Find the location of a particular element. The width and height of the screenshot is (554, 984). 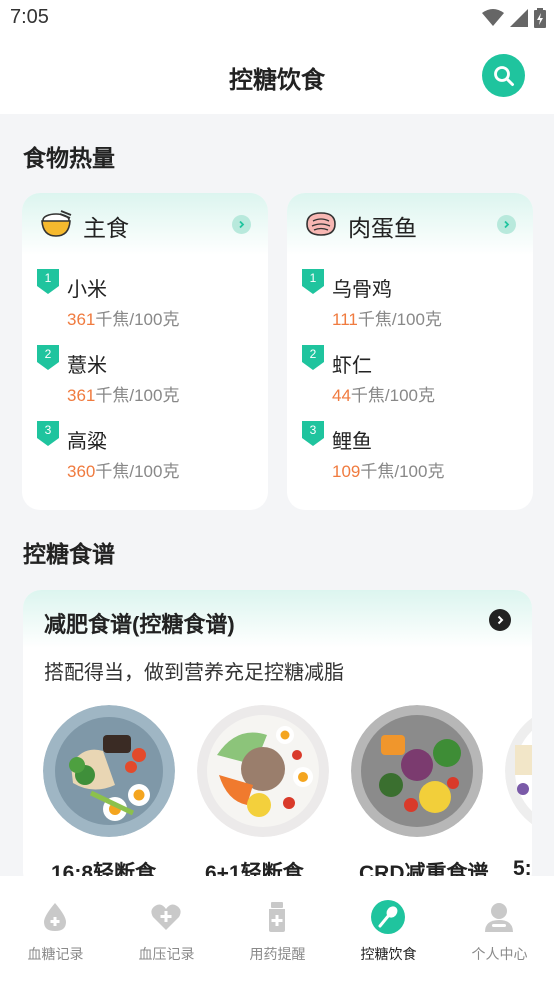

food-item: 3 鲤鱼 109千焦/100克 is located at coordinates (412, 450).